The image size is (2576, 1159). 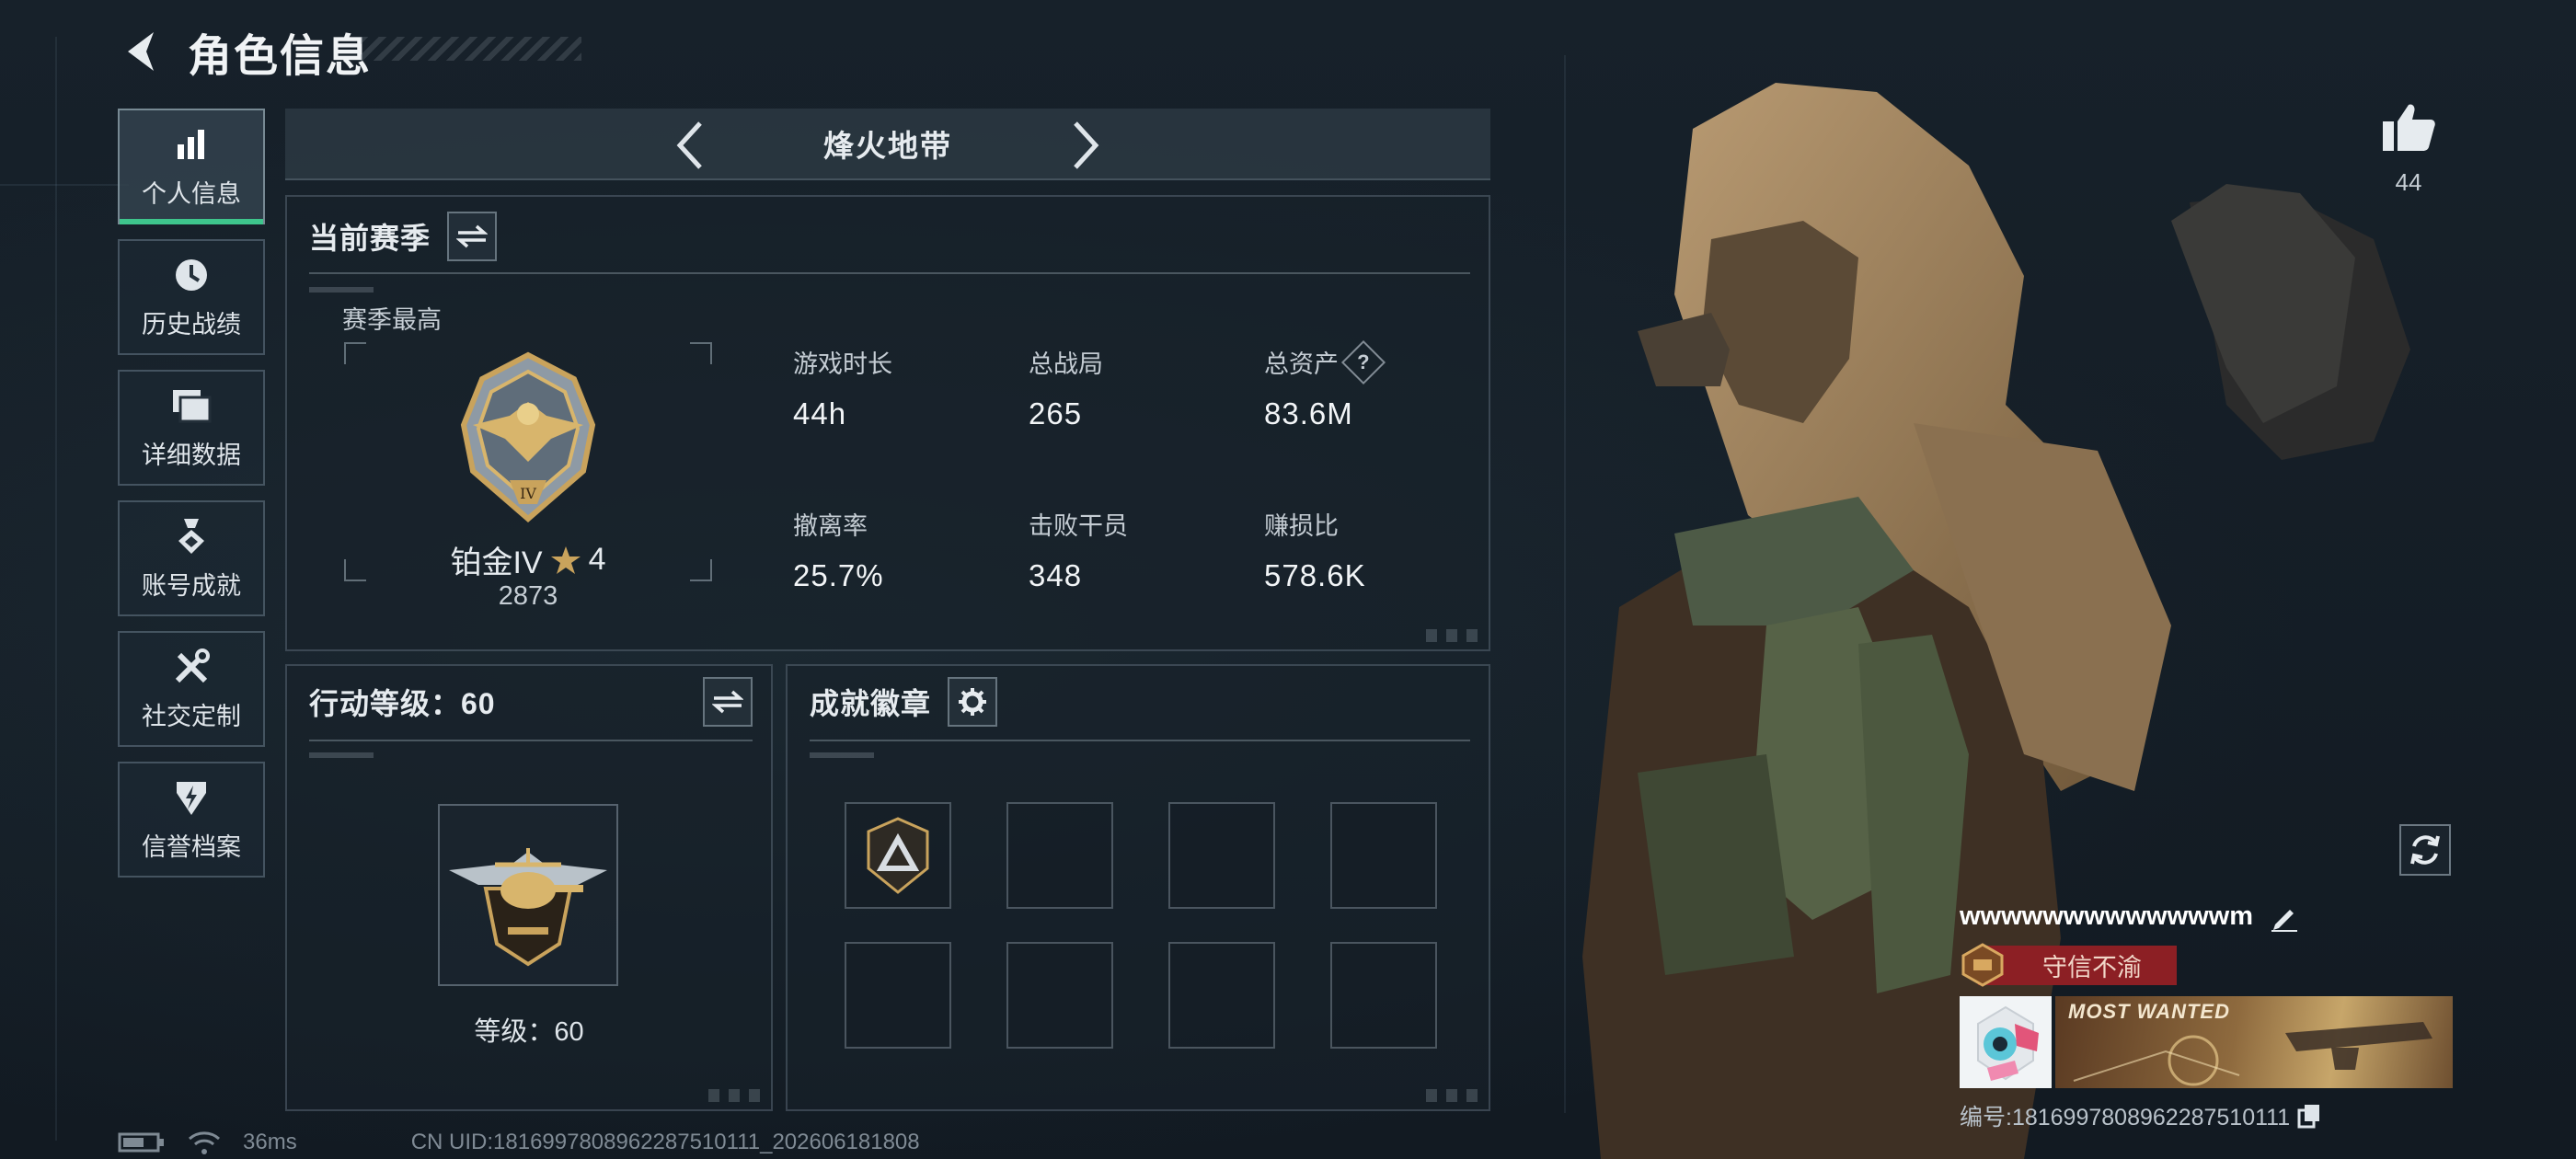 I want to click on ping-text: 36ms, so click(x=270, y=1142).